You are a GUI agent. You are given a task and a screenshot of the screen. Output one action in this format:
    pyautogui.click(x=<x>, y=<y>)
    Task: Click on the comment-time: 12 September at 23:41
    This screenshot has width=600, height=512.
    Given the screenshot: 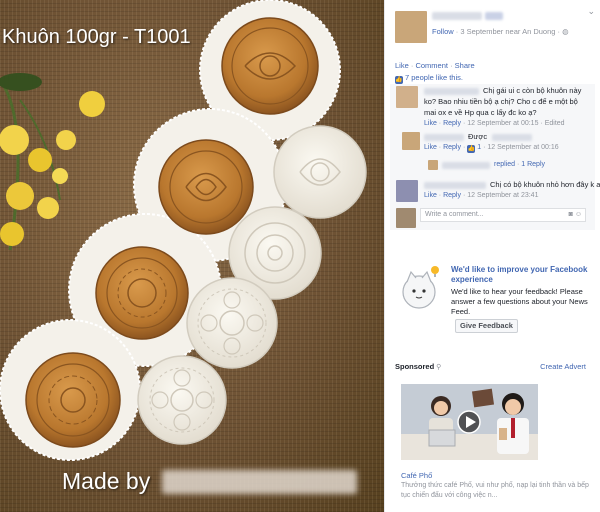 What is the action you would take?
    pyautogui.click(x=502, y=195)
    